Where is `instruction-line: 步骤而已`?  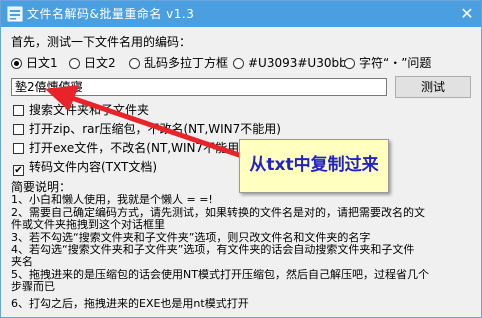 instruction-line: 步骤而已 is located at coordinates (33, 287).